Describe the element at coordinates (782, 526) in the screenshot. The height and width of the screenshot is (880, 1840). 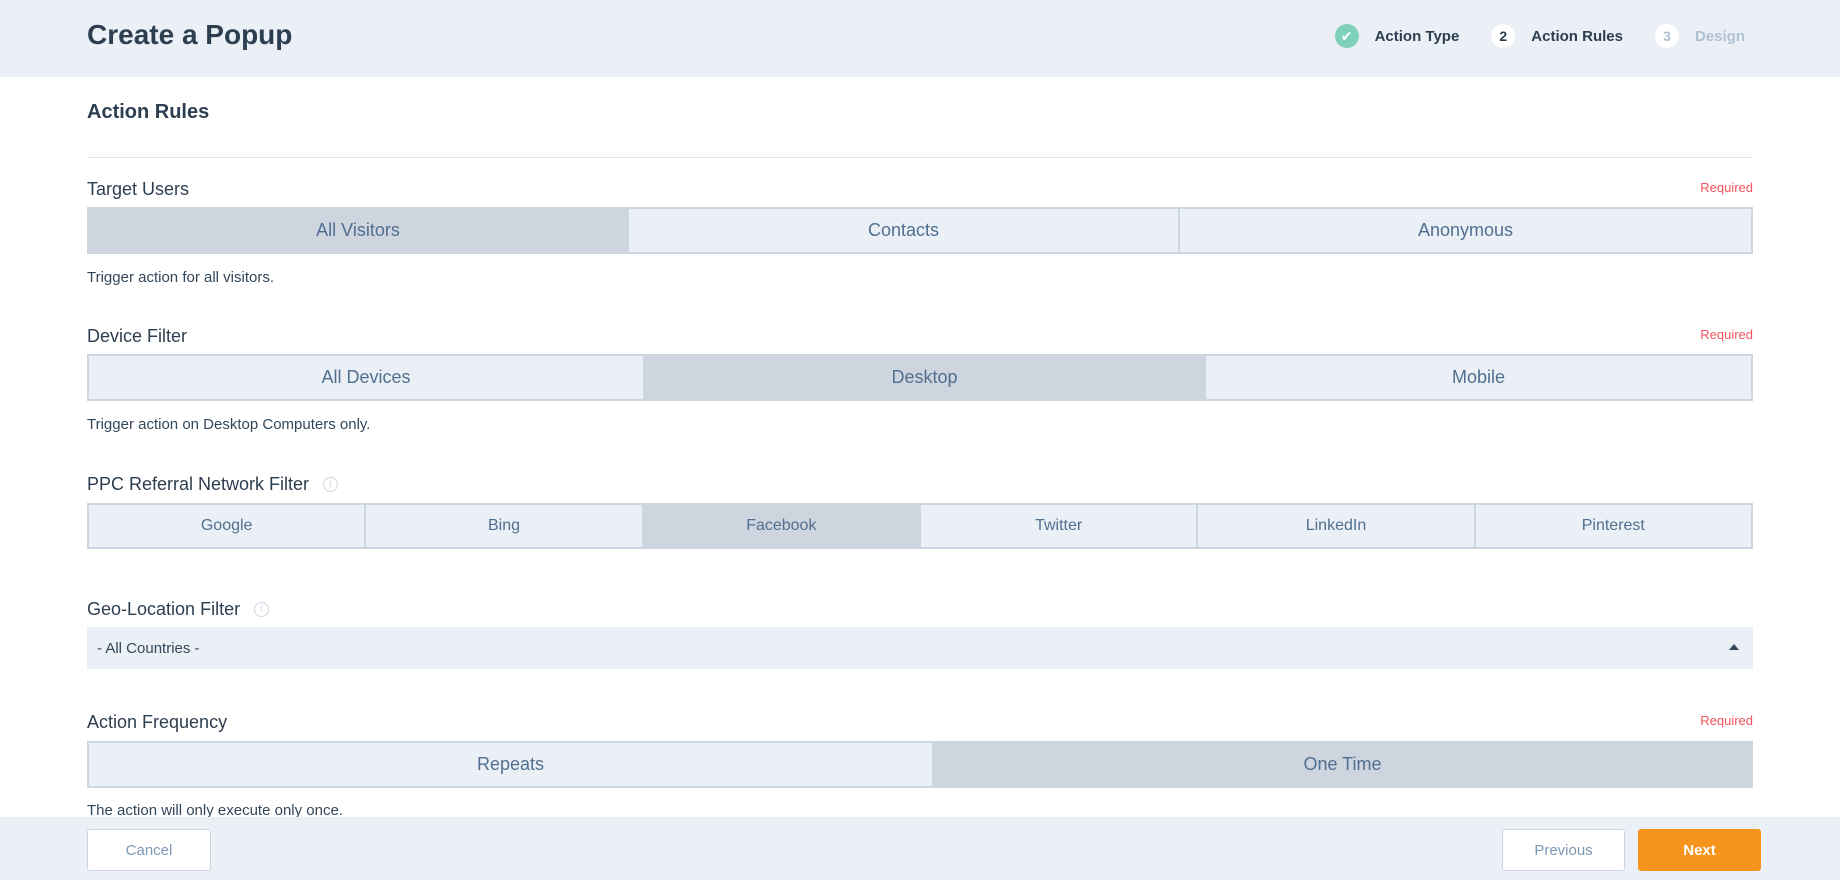
I see `ppc-facebook-button: Facebook` at that location.